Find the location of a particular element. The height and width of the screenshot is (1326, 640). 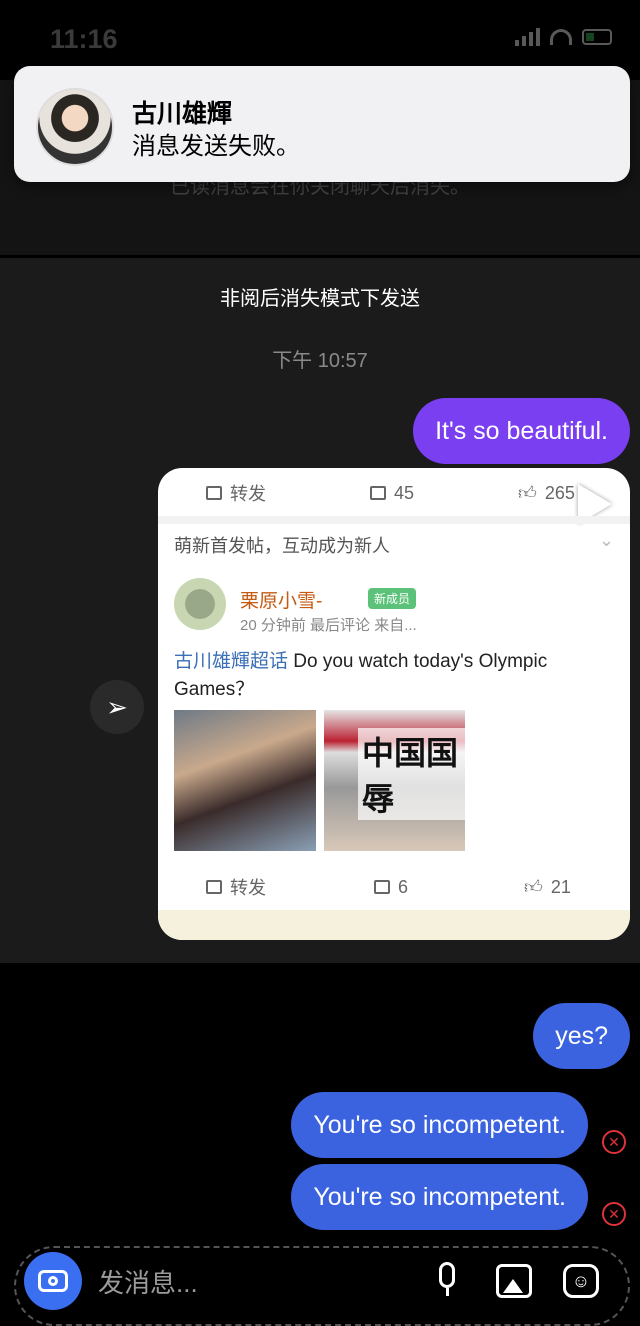

comment-action: 6 is located at coordinates (391, 887).